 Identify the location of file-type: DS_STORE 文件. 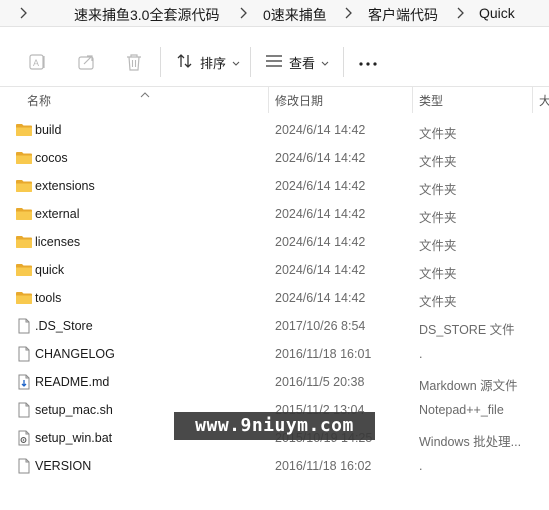
(467, 330).